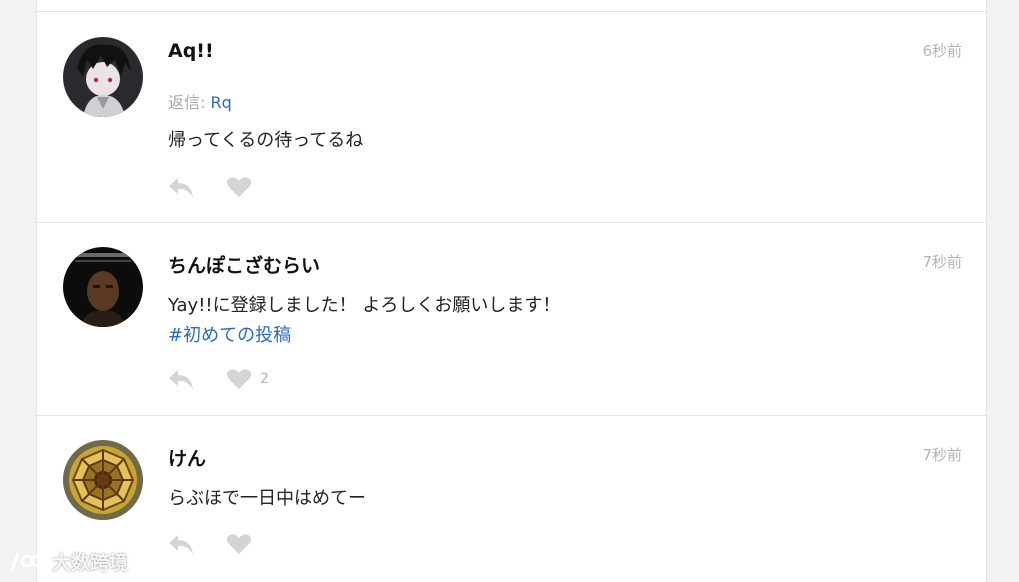 The width and height of the screenshot is (1019, 582). I want to click on author-name: けん, so click(187, 457).